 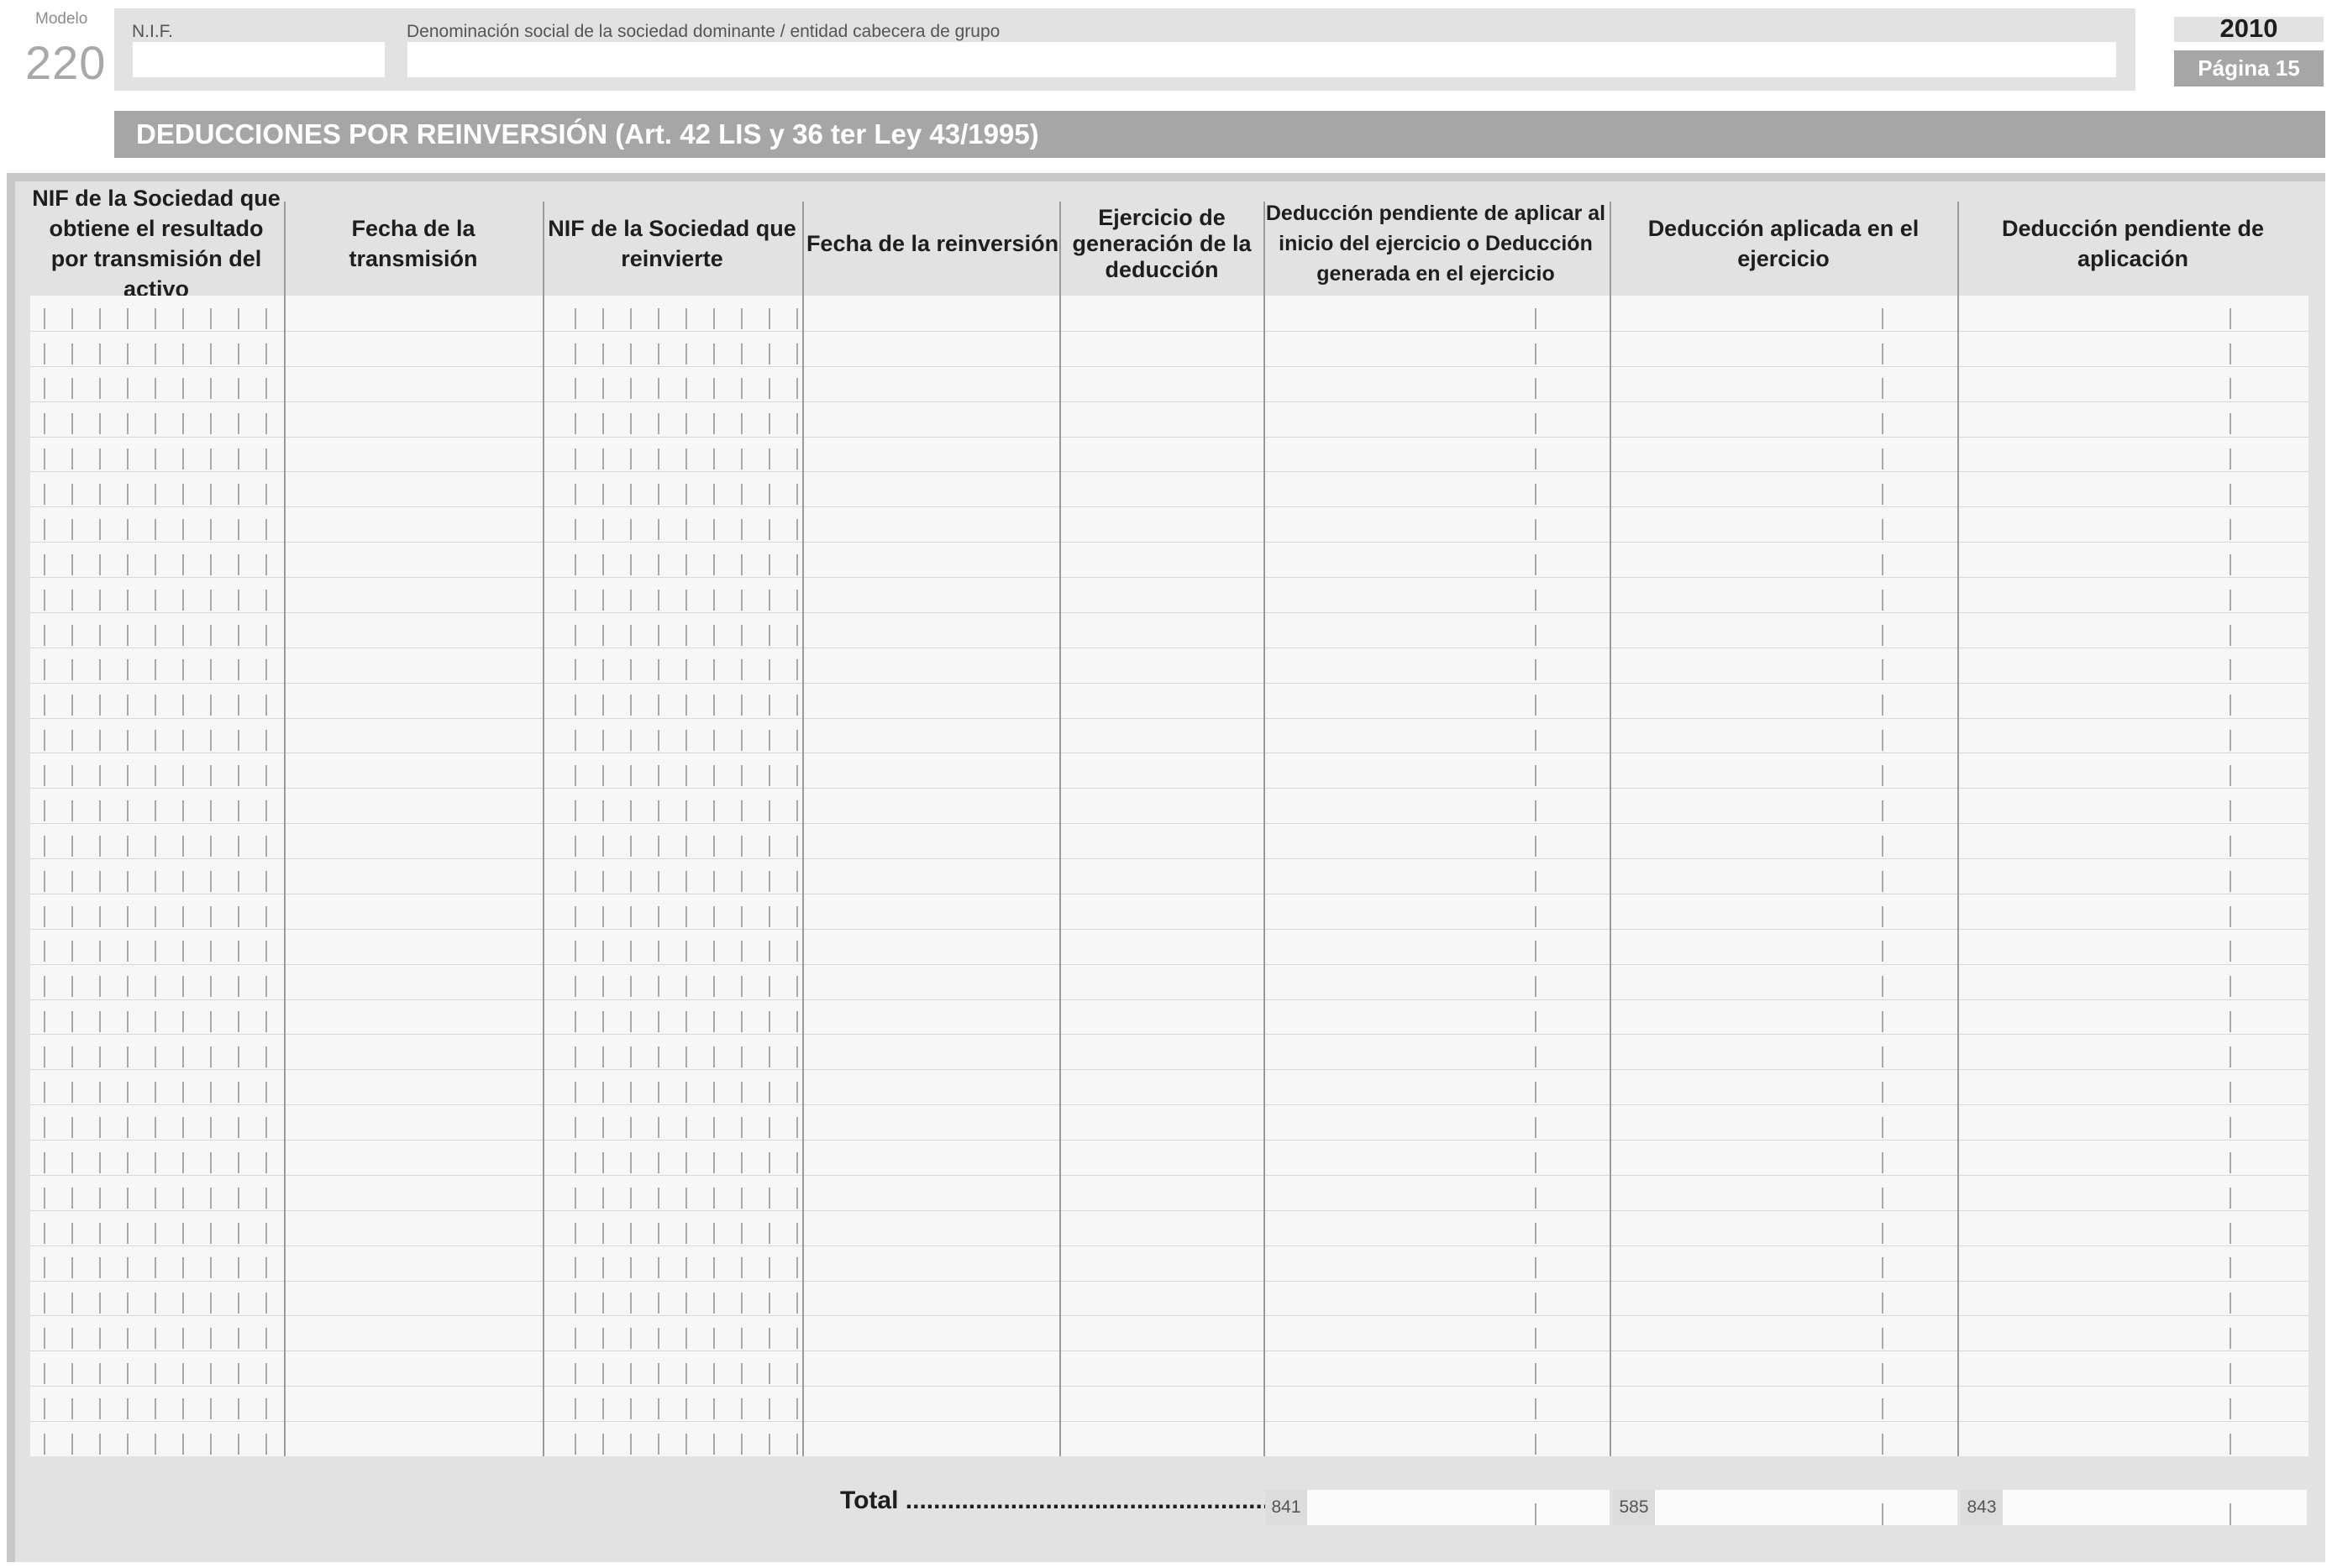 I want to click on total-decimal-separator, so click(x=1535, y=1514).